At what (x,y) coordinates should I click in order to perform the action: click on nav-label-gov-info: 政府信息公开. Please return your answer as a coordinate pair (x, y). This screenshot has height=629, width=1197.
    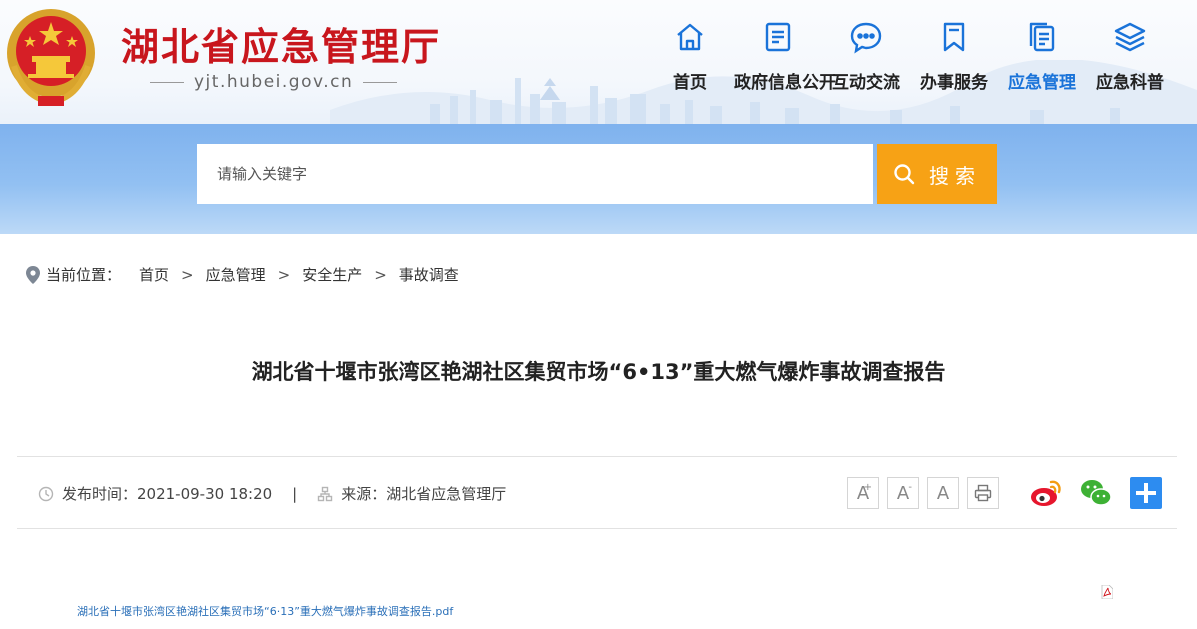
    Looking at the image, I should click on (785, 83).